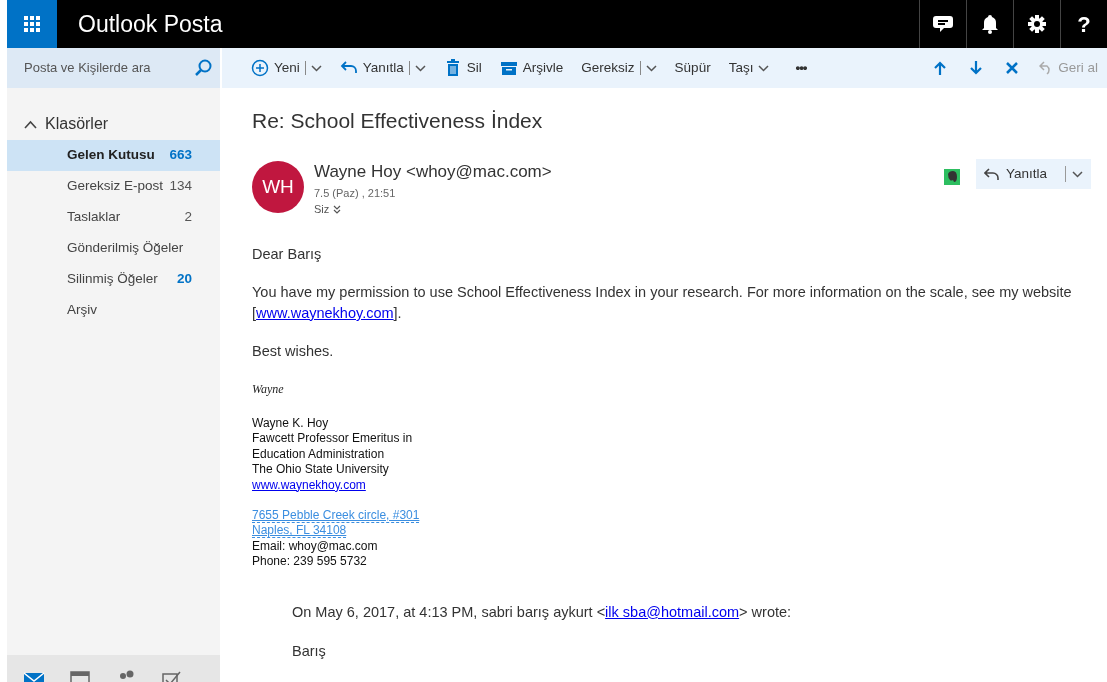 The height and width of the screenshot is (682, 1107). What do you see at coordinates (355, 193) in the screenshot?
I see `message-date: 7.5 (Paz) , 21:51` at bounding box center [355, 193].